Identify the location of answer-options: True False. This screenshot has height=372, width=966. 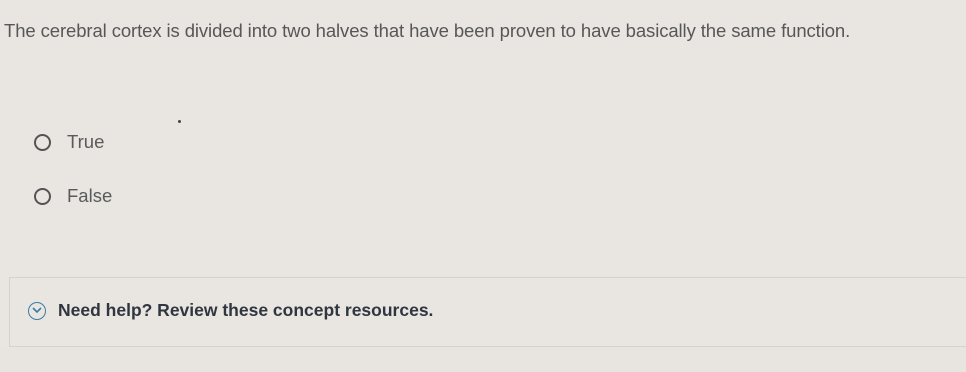
(73, 182).